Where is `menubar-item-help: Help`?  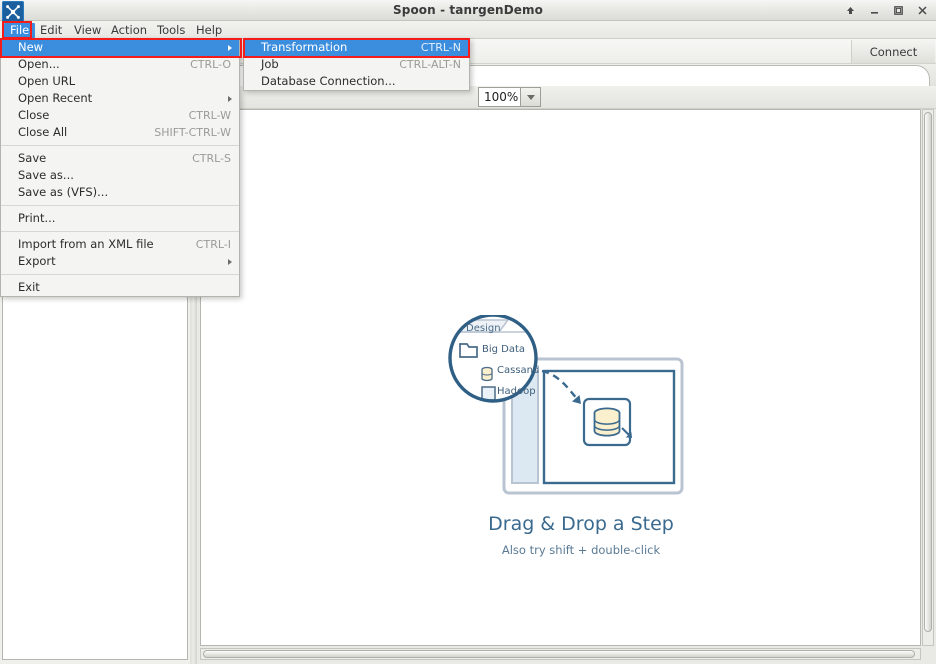 menubar-item-help: Help is located at coordinates (209, 30).